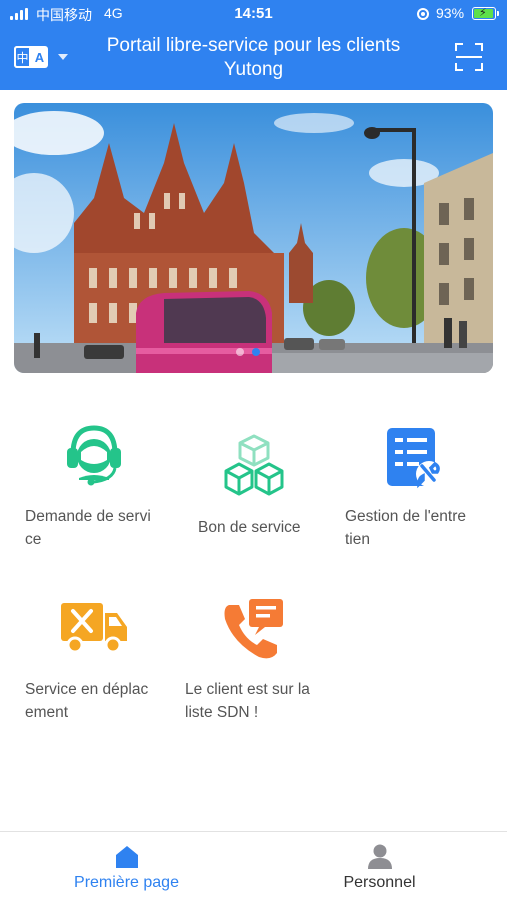 This screenshot has width=507, height=900. I want to click on carousel-indicator, so click(248, 352).